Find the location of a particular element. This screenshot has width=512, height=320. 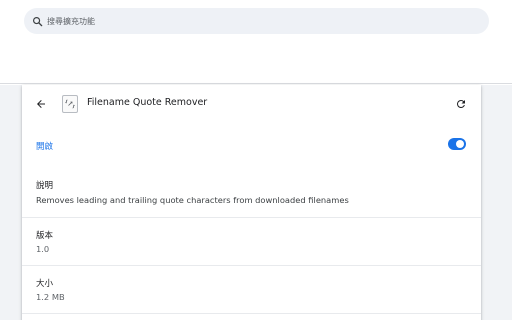

search-icon is located at coordinates (38, 21).